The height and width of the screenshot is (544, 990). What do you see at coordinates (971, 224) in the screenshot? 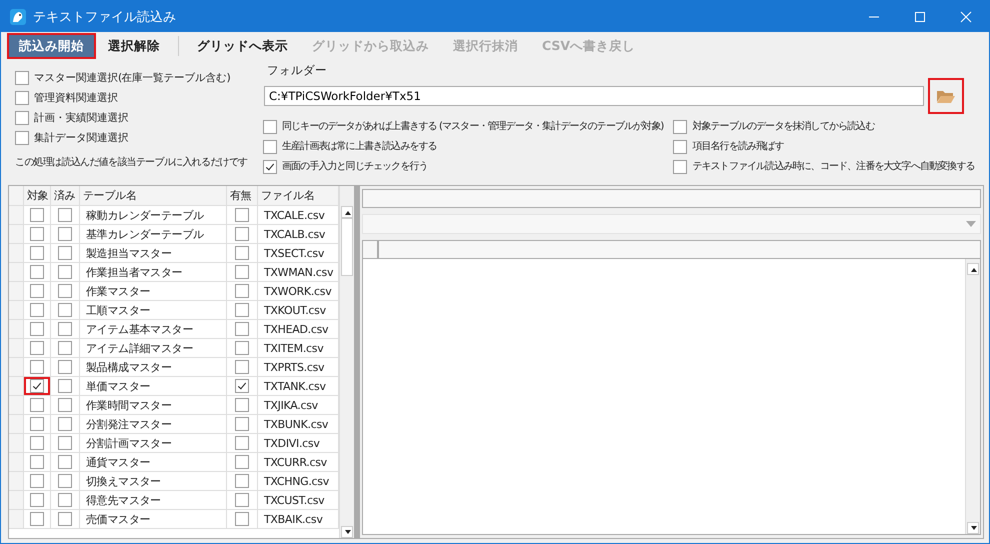
I see `dropdown-arrow-icon` at bounding box center [971, 224].